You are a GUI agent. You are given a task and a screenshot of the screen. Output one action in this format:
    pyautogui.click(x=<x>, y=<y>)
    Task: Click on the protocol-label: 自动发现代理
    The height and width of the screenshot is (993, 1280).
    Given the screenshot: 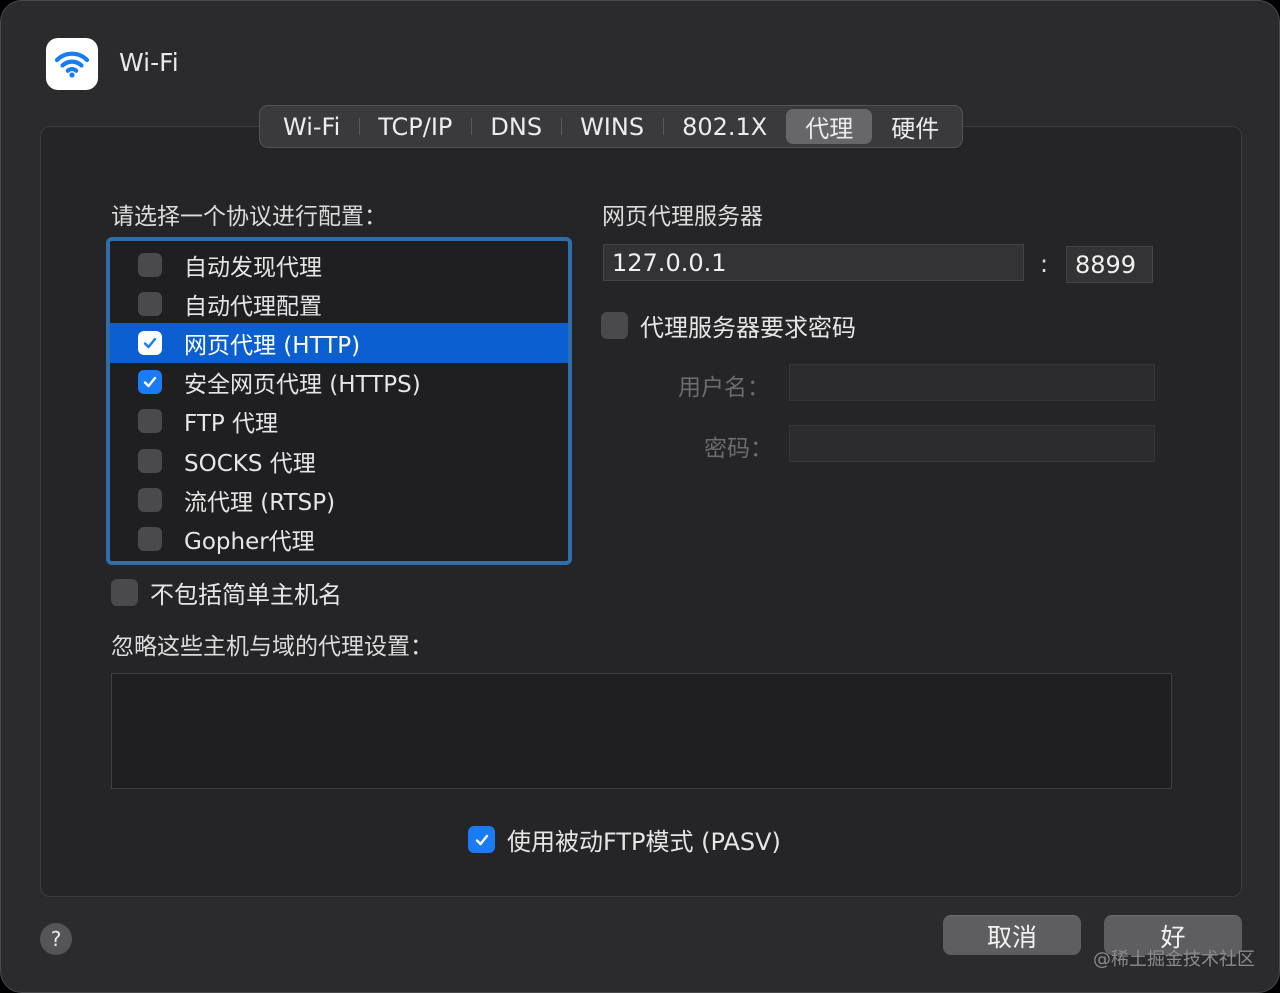 What is the action you would take?
    pyautogui.click(x=253, y=267)
    